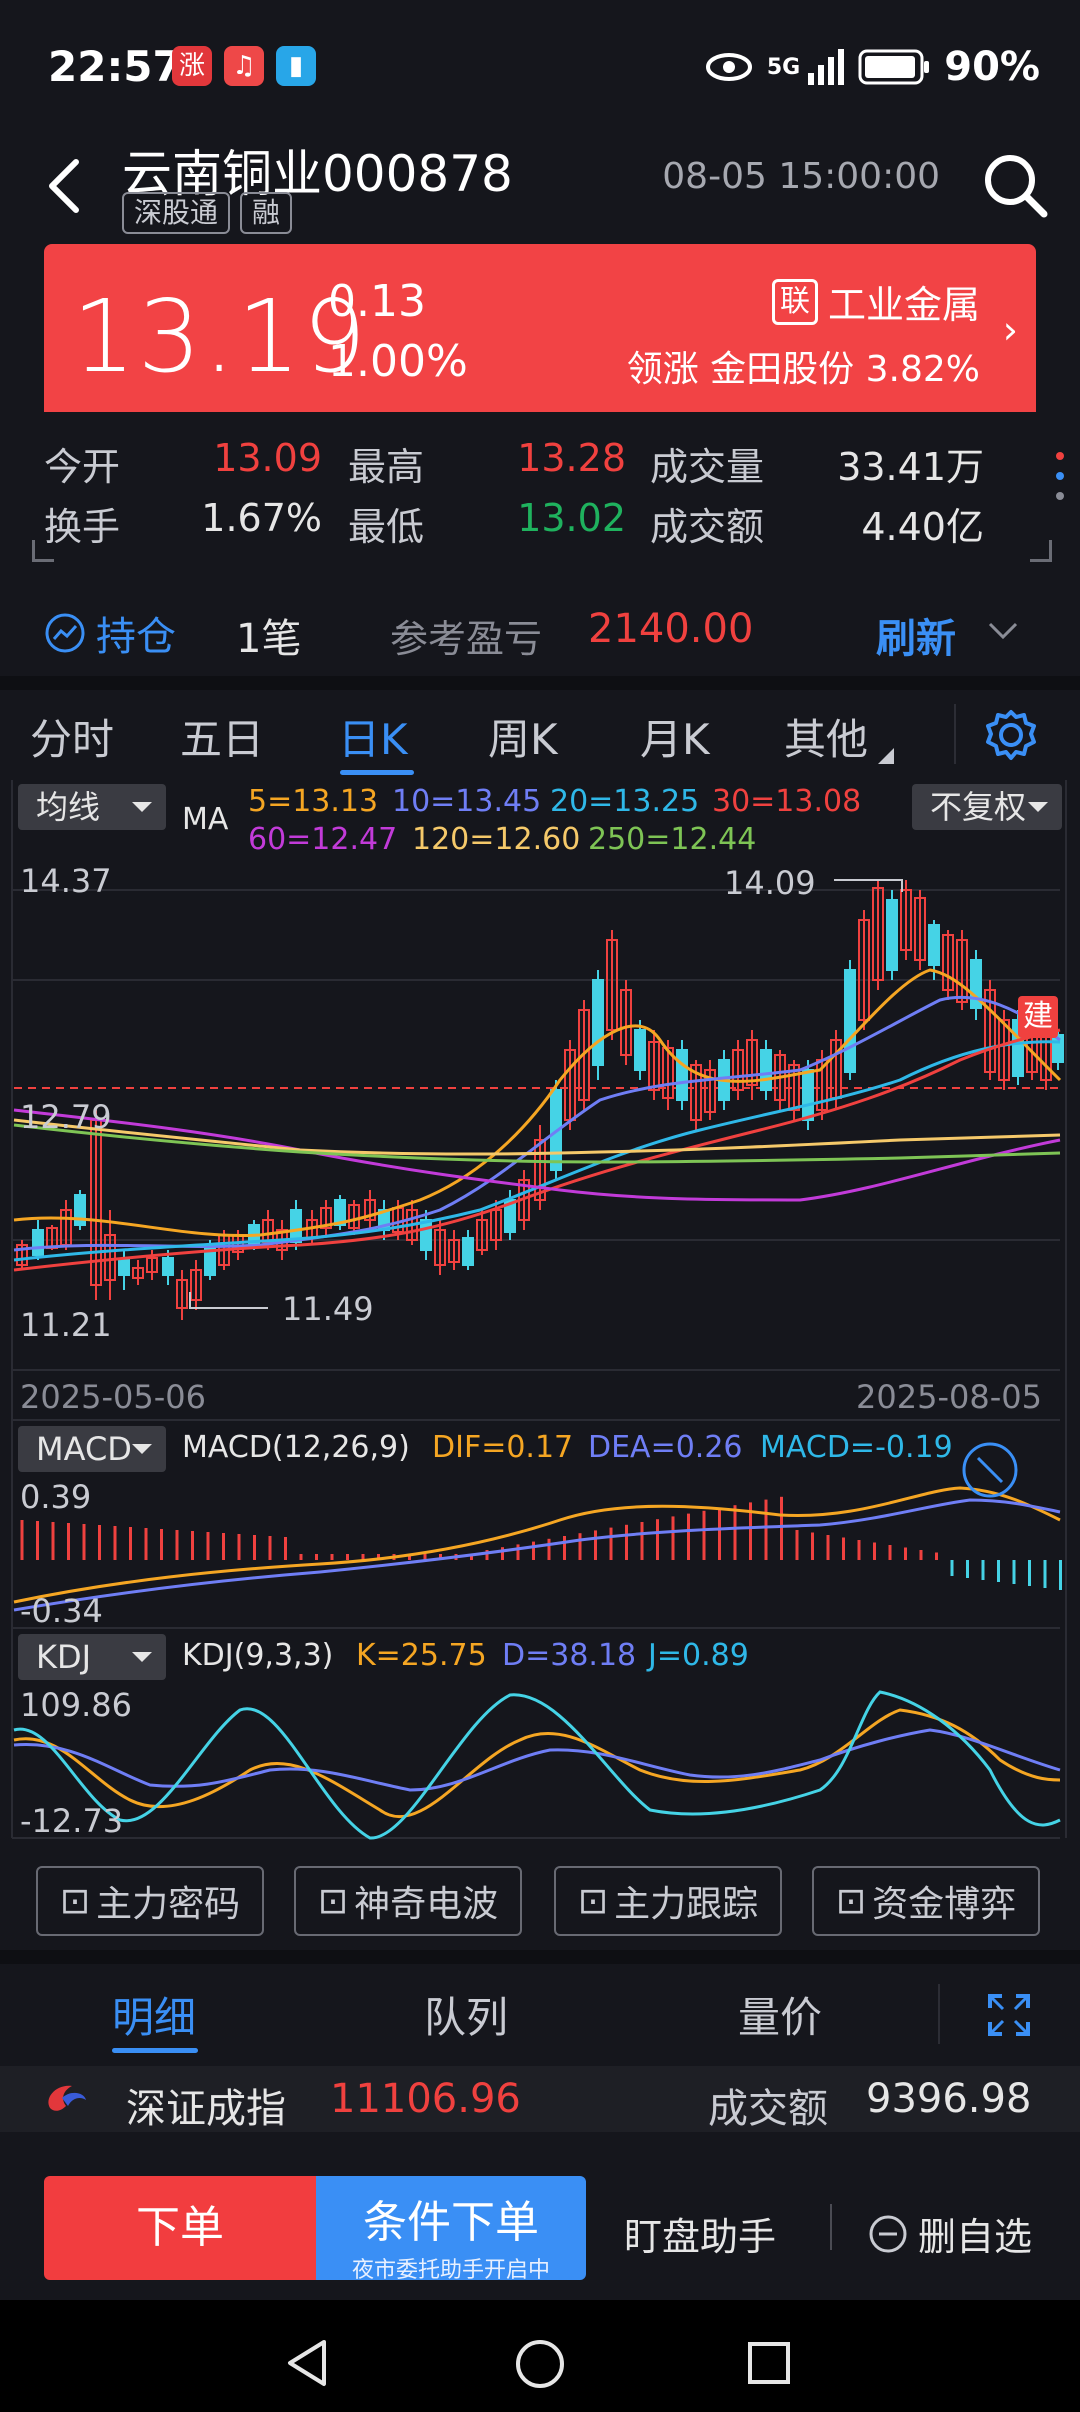 The image size is (1080, 2412). Describe the element at coordinates (66, 186) in the screenshot. I see `back-icon` at that location.